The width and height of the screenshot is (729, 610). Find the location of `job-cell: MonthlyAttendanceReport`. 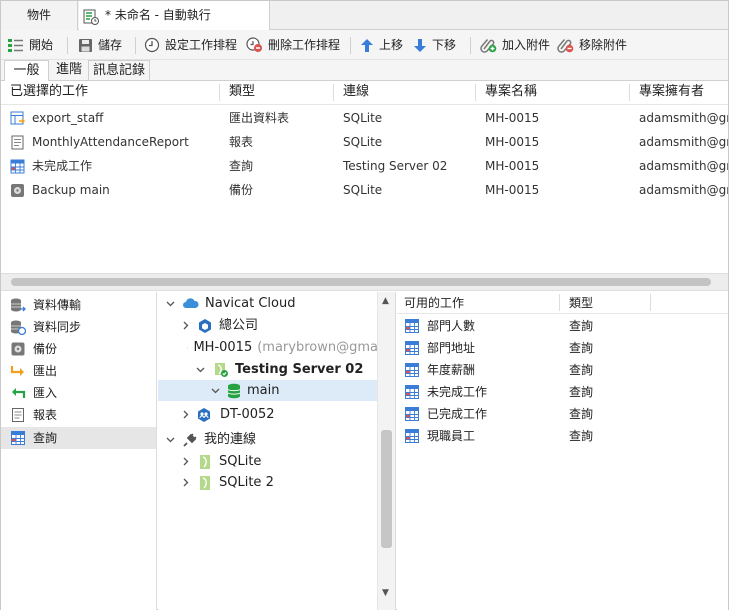

job-cell: MonthlyAttendanceReport is located at coordinates (99, 142).